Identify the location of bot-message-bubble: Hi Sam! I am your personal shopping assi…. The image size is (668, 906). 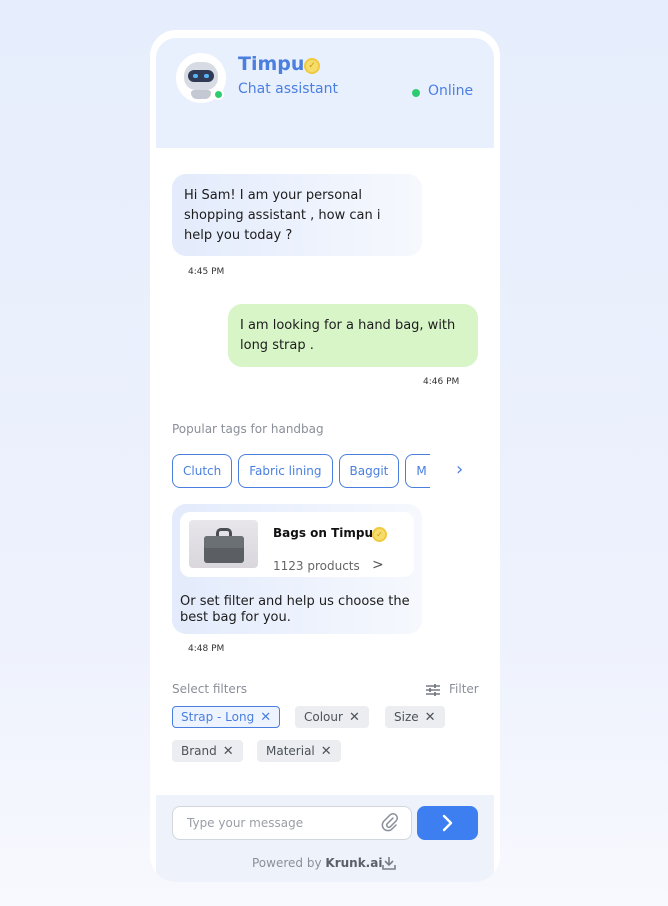
(297, 215).